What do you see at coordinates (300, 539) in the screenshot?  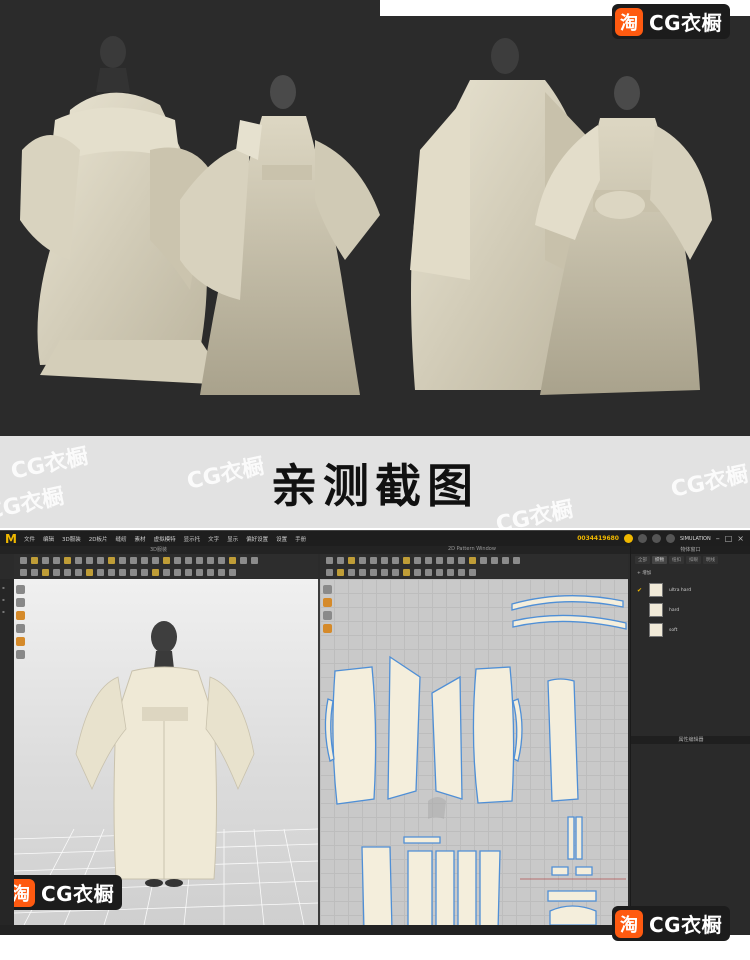 I see `menu-item: 手册` at bounding box center [300, 539].